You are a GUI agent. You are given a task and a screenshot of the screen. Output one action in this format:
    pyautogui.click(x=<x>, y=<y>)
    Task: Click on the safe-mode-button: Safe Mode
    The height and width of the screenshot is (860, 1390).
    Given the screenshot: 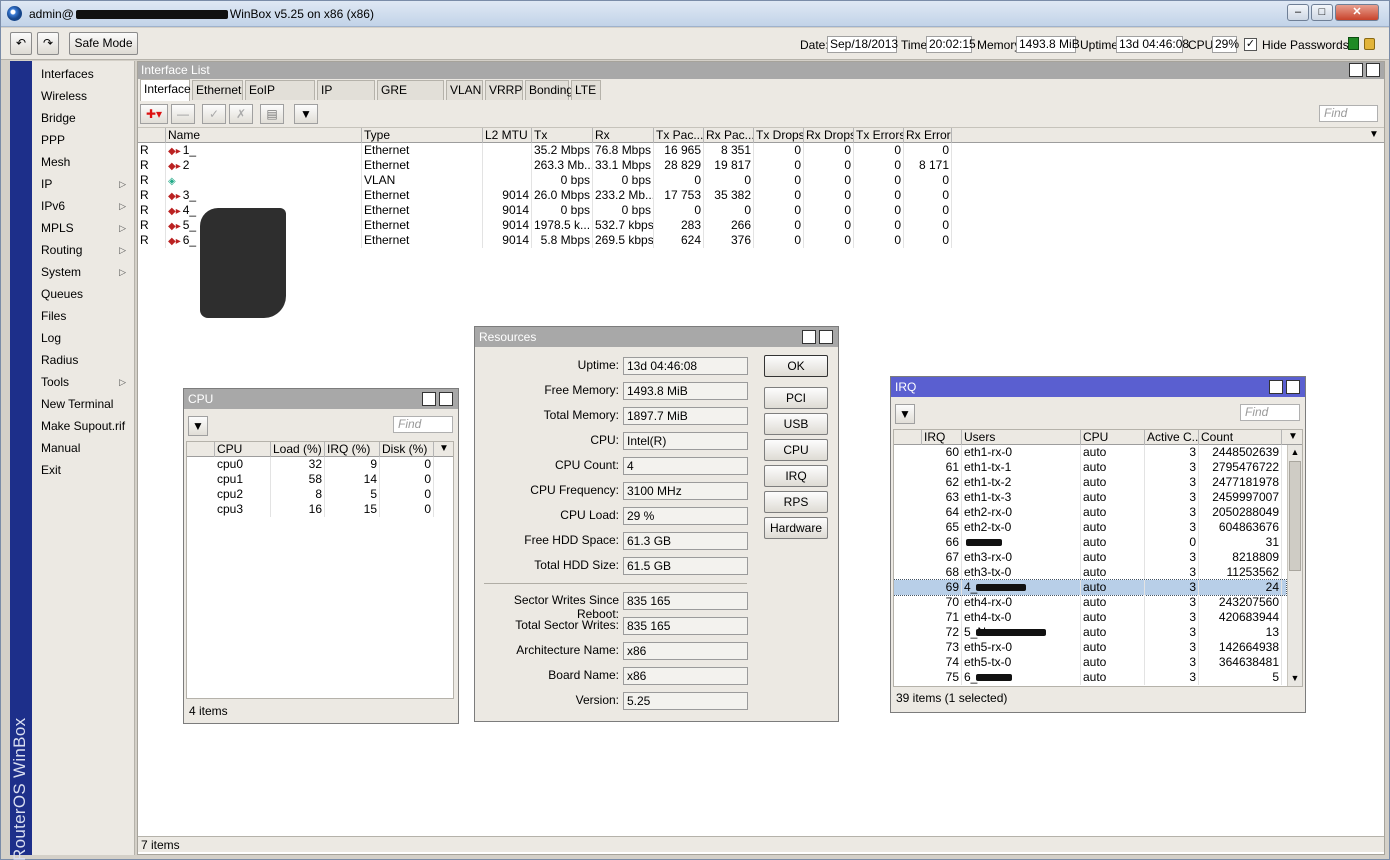 What is the action you would take?
    pyautogui.click(x=103, y=43)
    